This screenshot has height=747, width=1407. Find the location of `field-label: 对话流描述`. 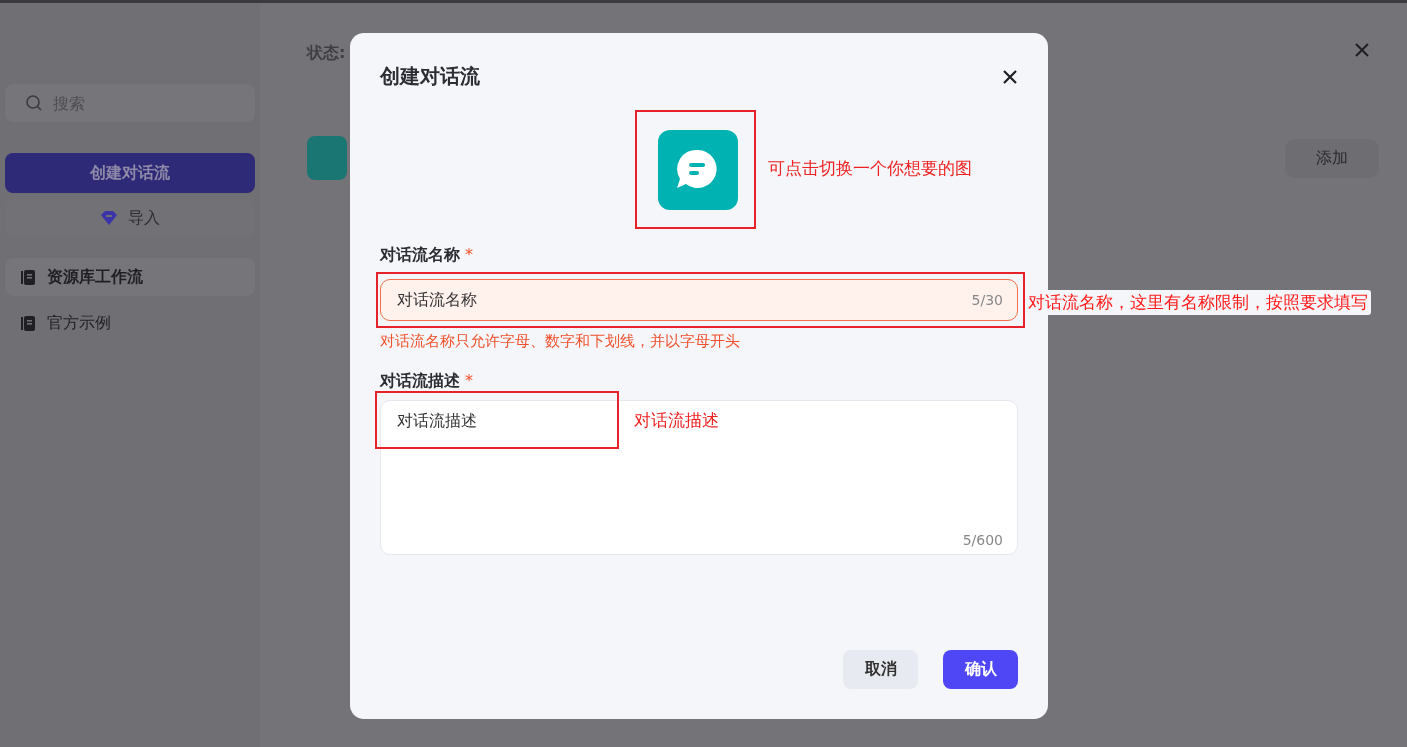

field-label: 对话流描述 is located at coordinates (420, 381).